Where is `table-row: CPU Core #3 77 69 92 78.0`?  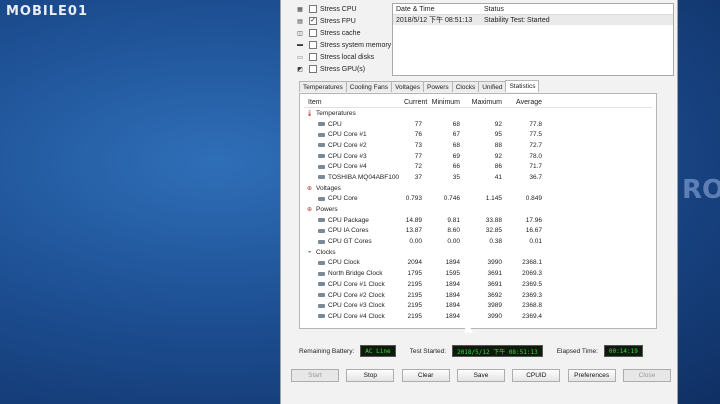
table-row: CPU Core #3 77 69 92 78.0 is located at coordinates (478, 156).